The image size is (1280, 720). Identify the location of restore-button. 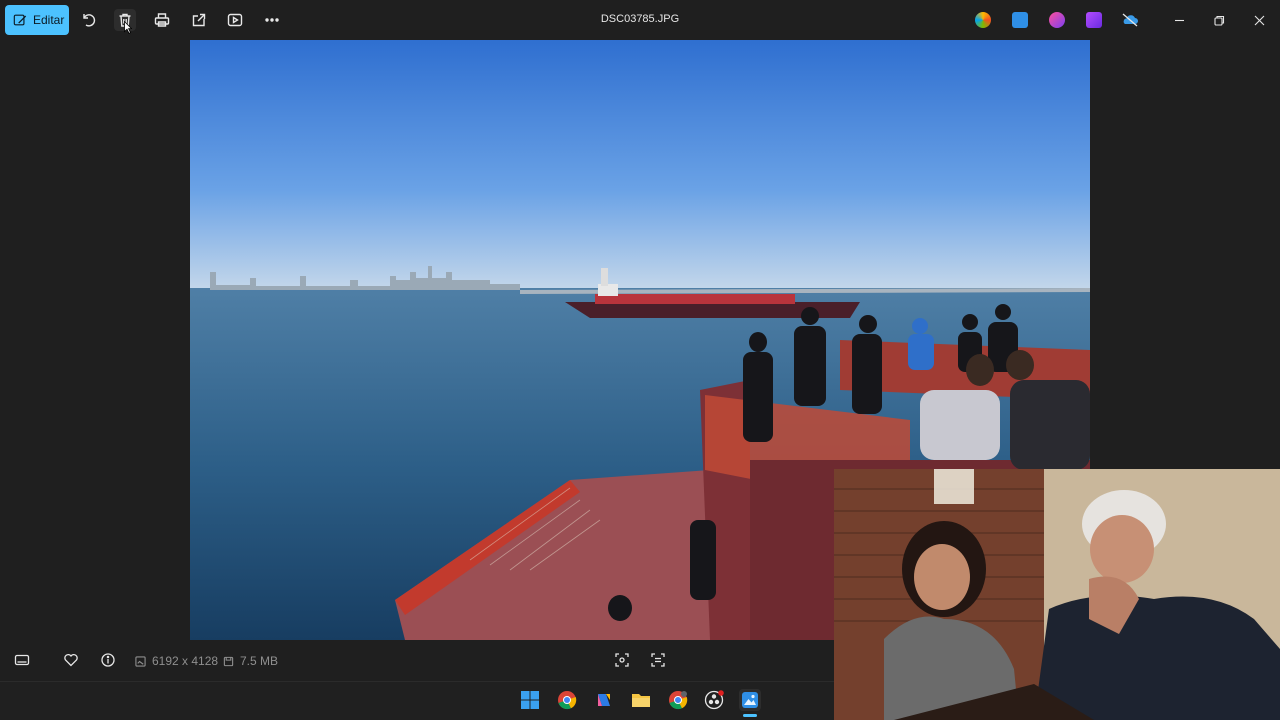
(1219, 20).